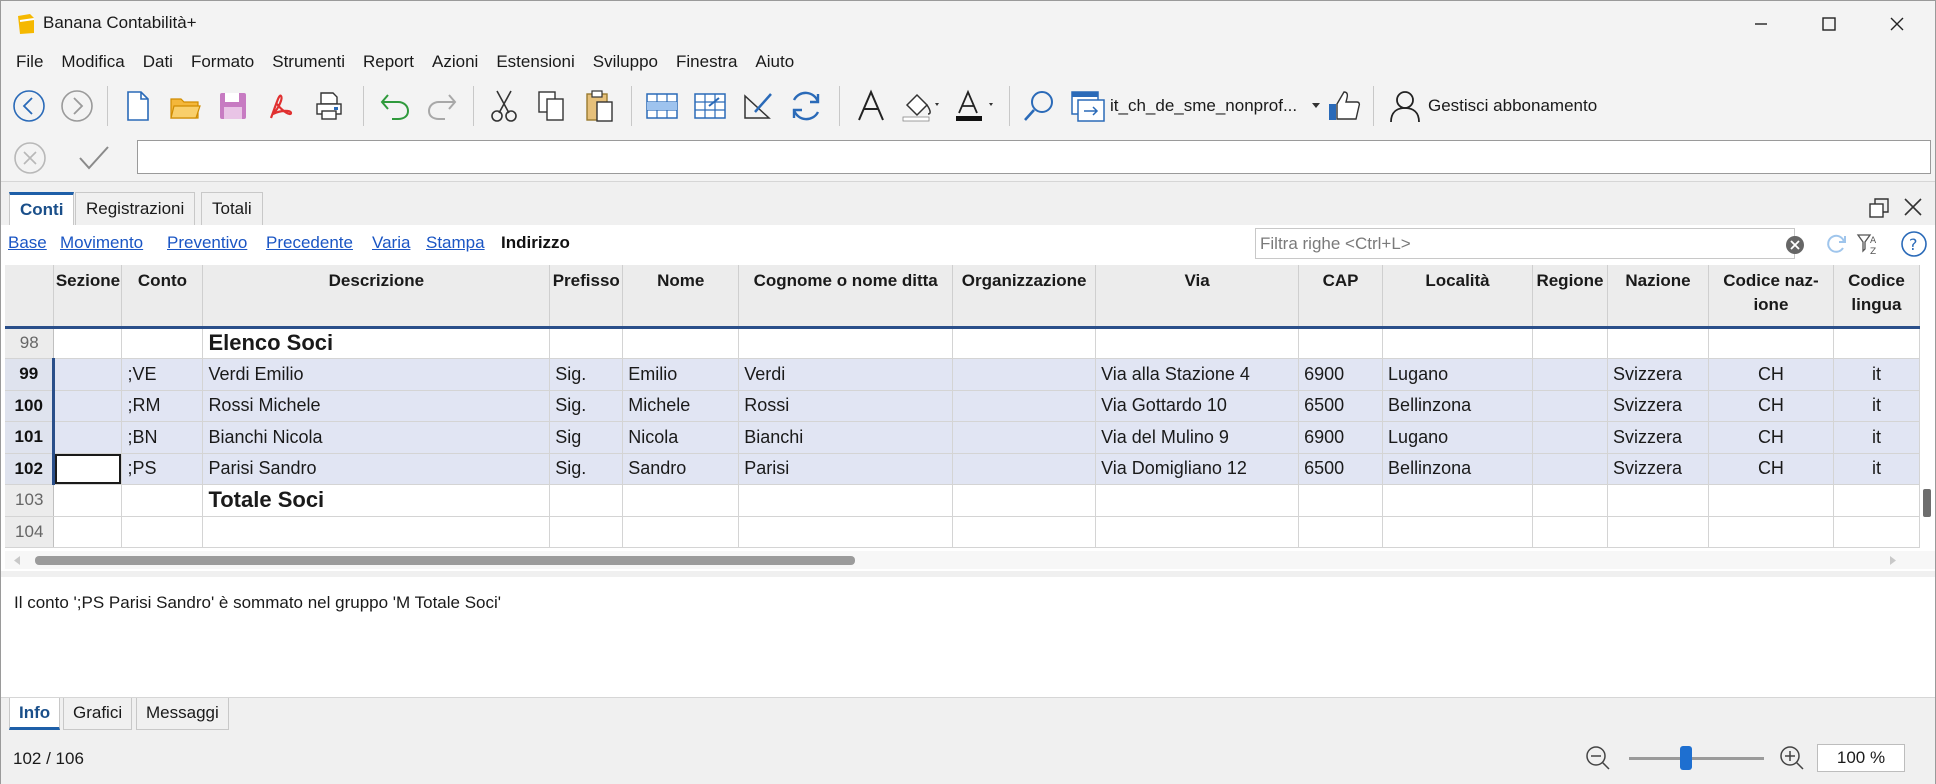  Describe the element at coordinates (88, 297) in the screenshot. I see `header-sezione: Sezione` at that location.